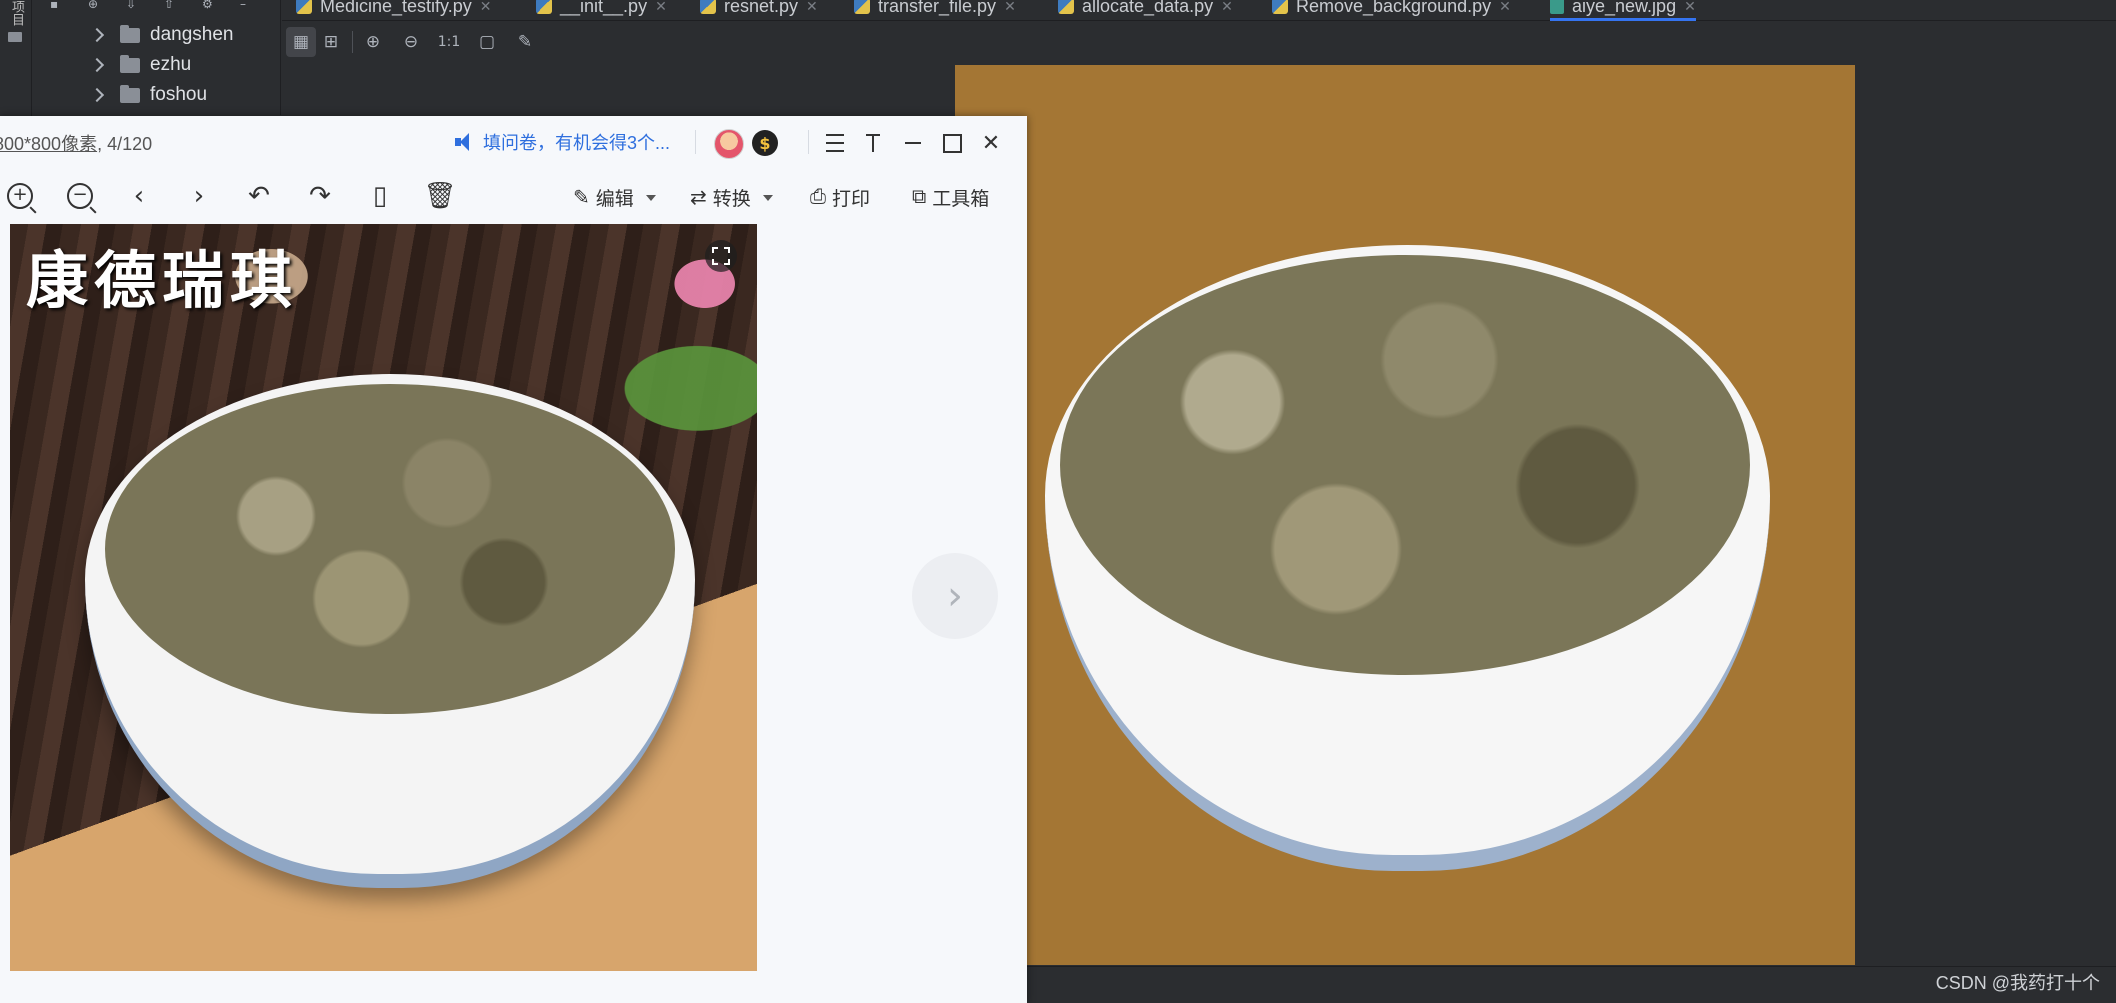  I want to click on convert-label: 转换, so click(731, 199).